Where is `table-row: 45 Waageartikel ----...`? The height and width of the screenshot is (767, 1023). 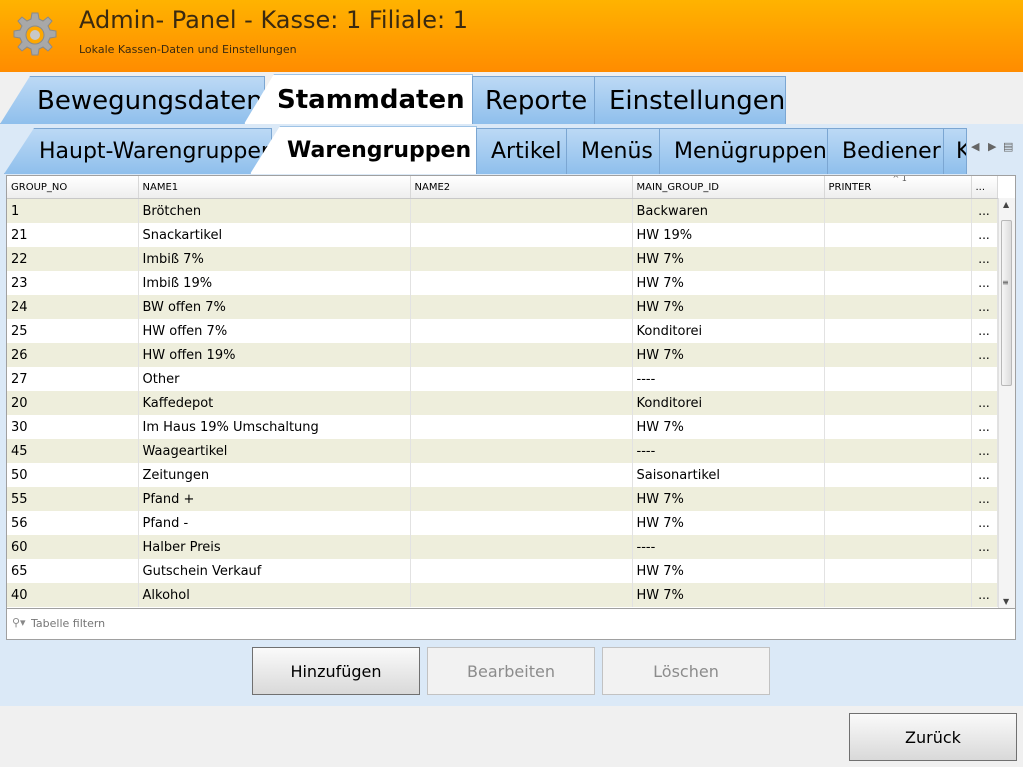 table-row: 45 Waageartikel ----... is located at coordinates (502, 451).